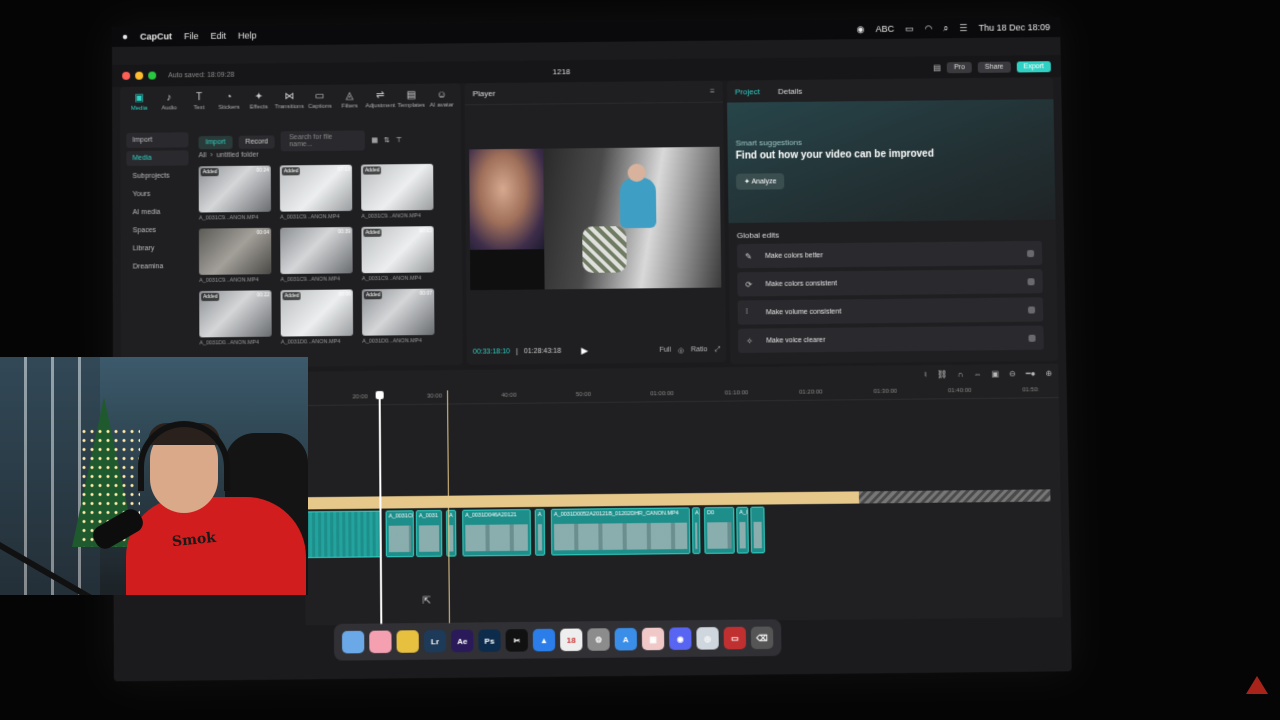 The image size is (1280, 720). What do you see at coordinates (890, 283) in the screenshot?
I see `global-edit-make-colors-consistent: ⟳ Make colors consistent` at bounding box center [890, 283].